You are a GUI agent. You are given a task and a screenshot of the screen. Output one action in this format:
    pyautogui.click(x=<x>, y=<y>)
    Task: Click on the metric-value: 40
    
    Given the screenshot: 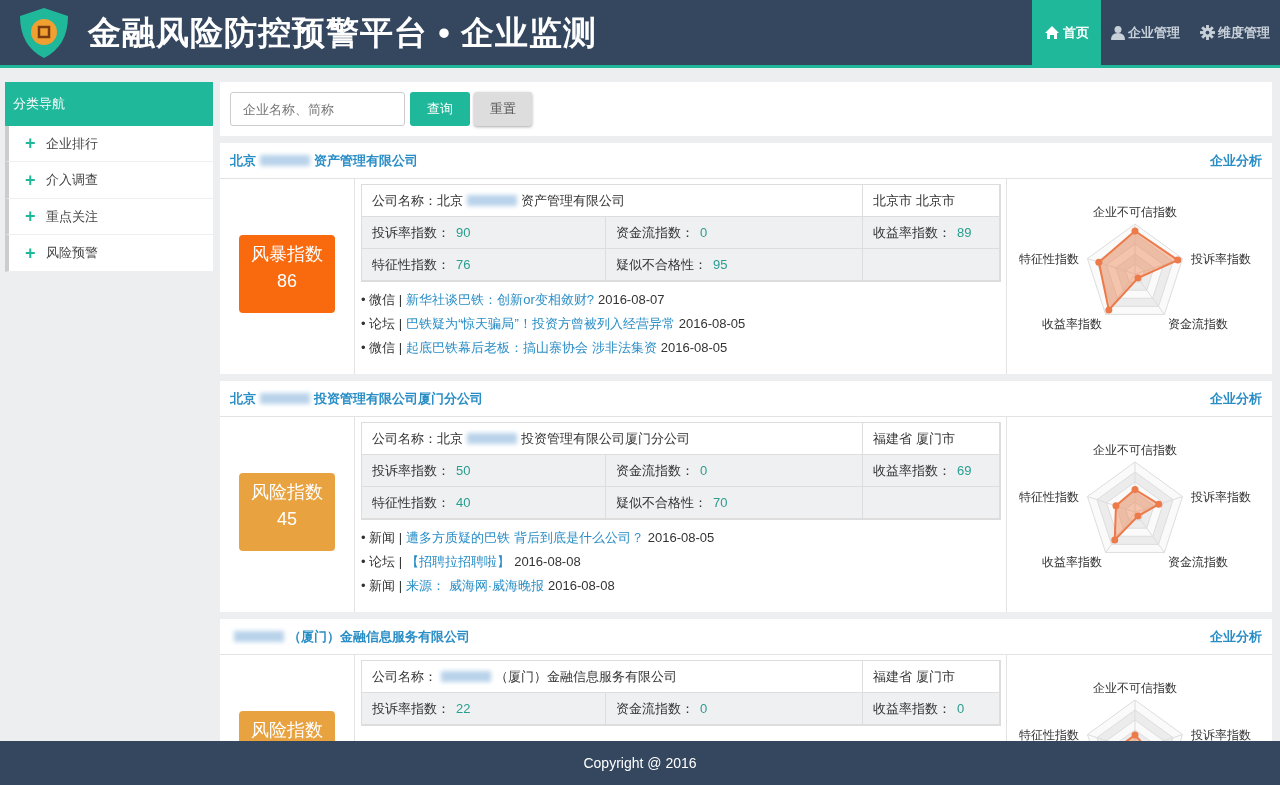 What is the action you would take?
    pyautogui.click(x=463, y=502)
    